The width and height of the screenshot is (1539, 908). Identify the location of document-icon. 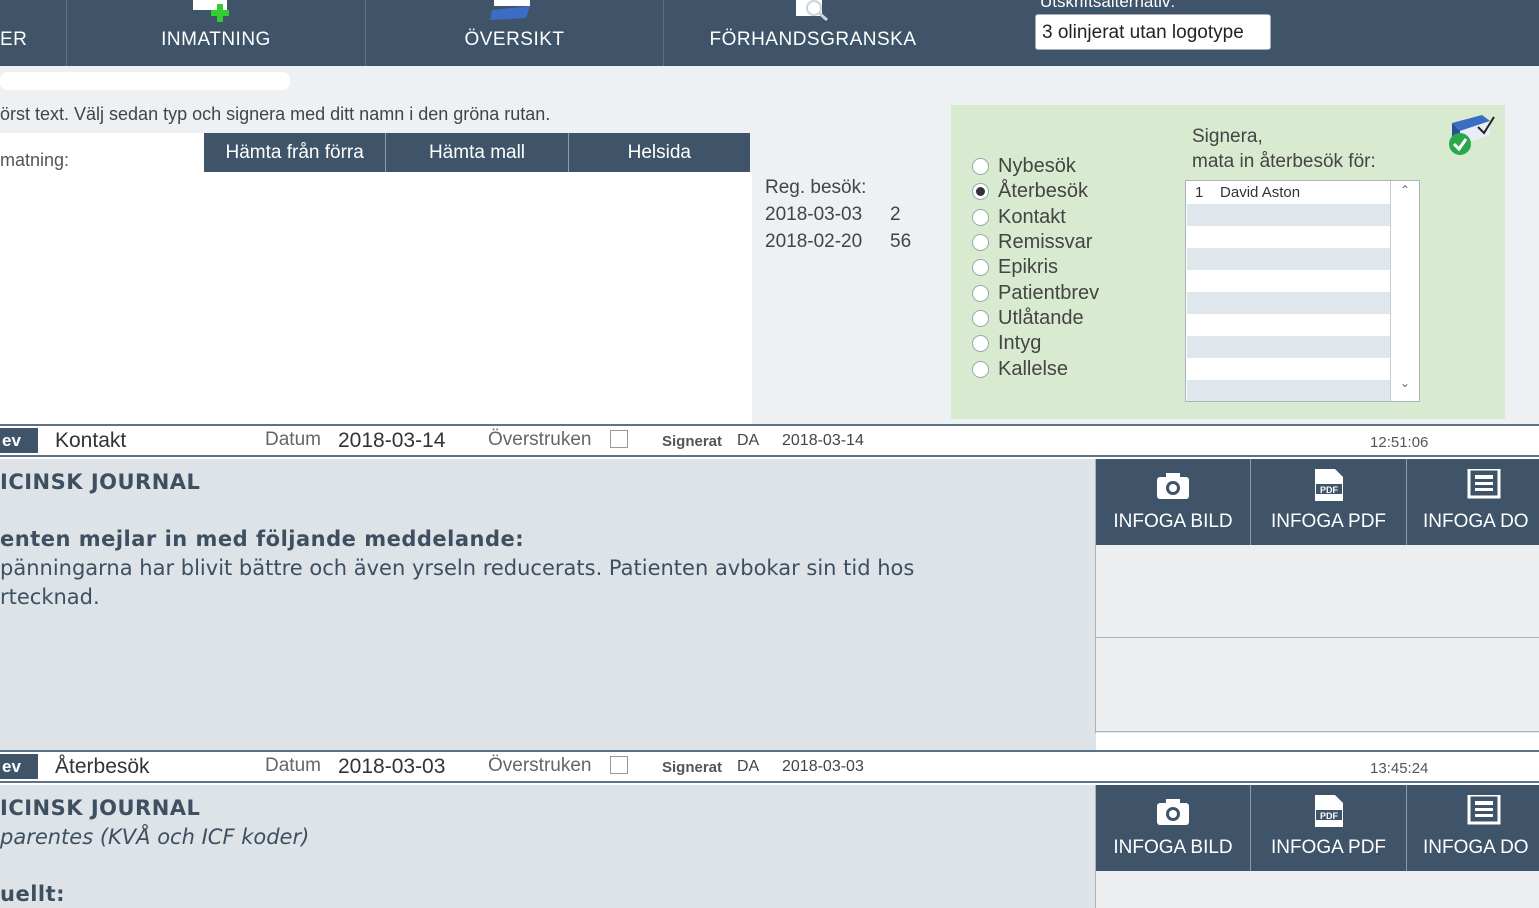
(1484, 810).